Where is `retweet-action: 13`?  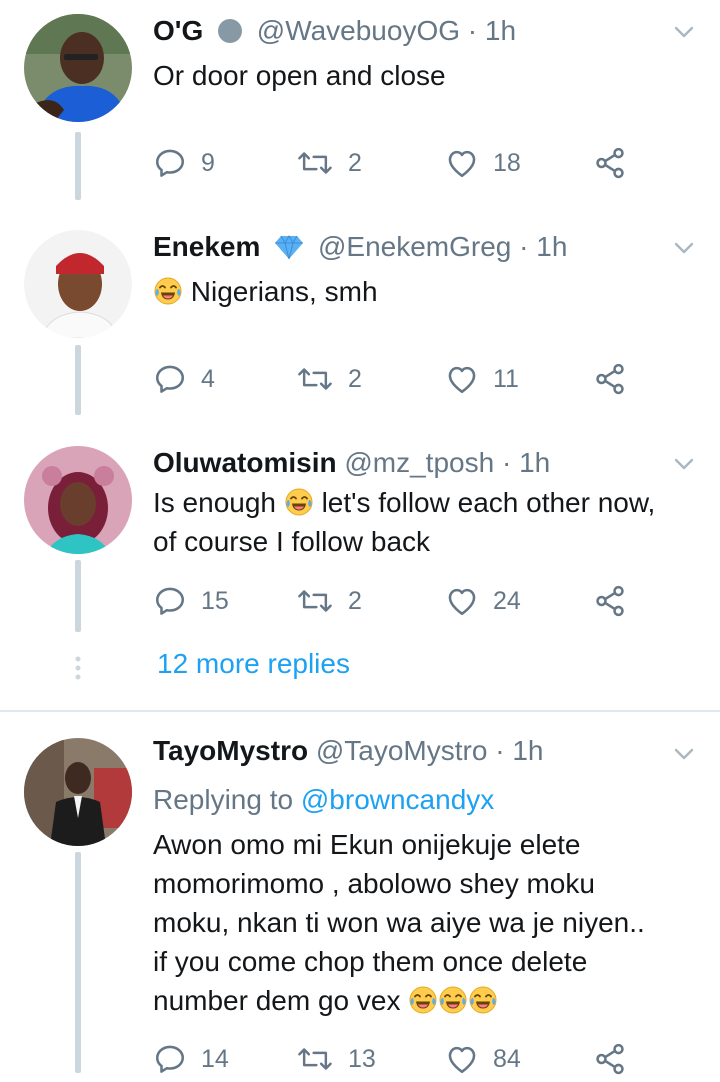 retweet-action: 13 is located at coordinates (336, 1059).